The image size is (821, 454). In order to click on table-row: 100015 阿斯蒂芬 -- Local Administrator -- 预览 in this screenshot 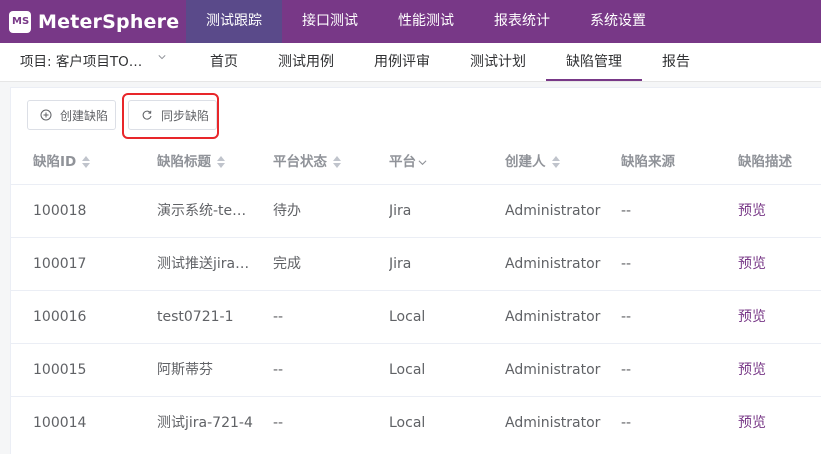, I will do `click(416, 370)`.